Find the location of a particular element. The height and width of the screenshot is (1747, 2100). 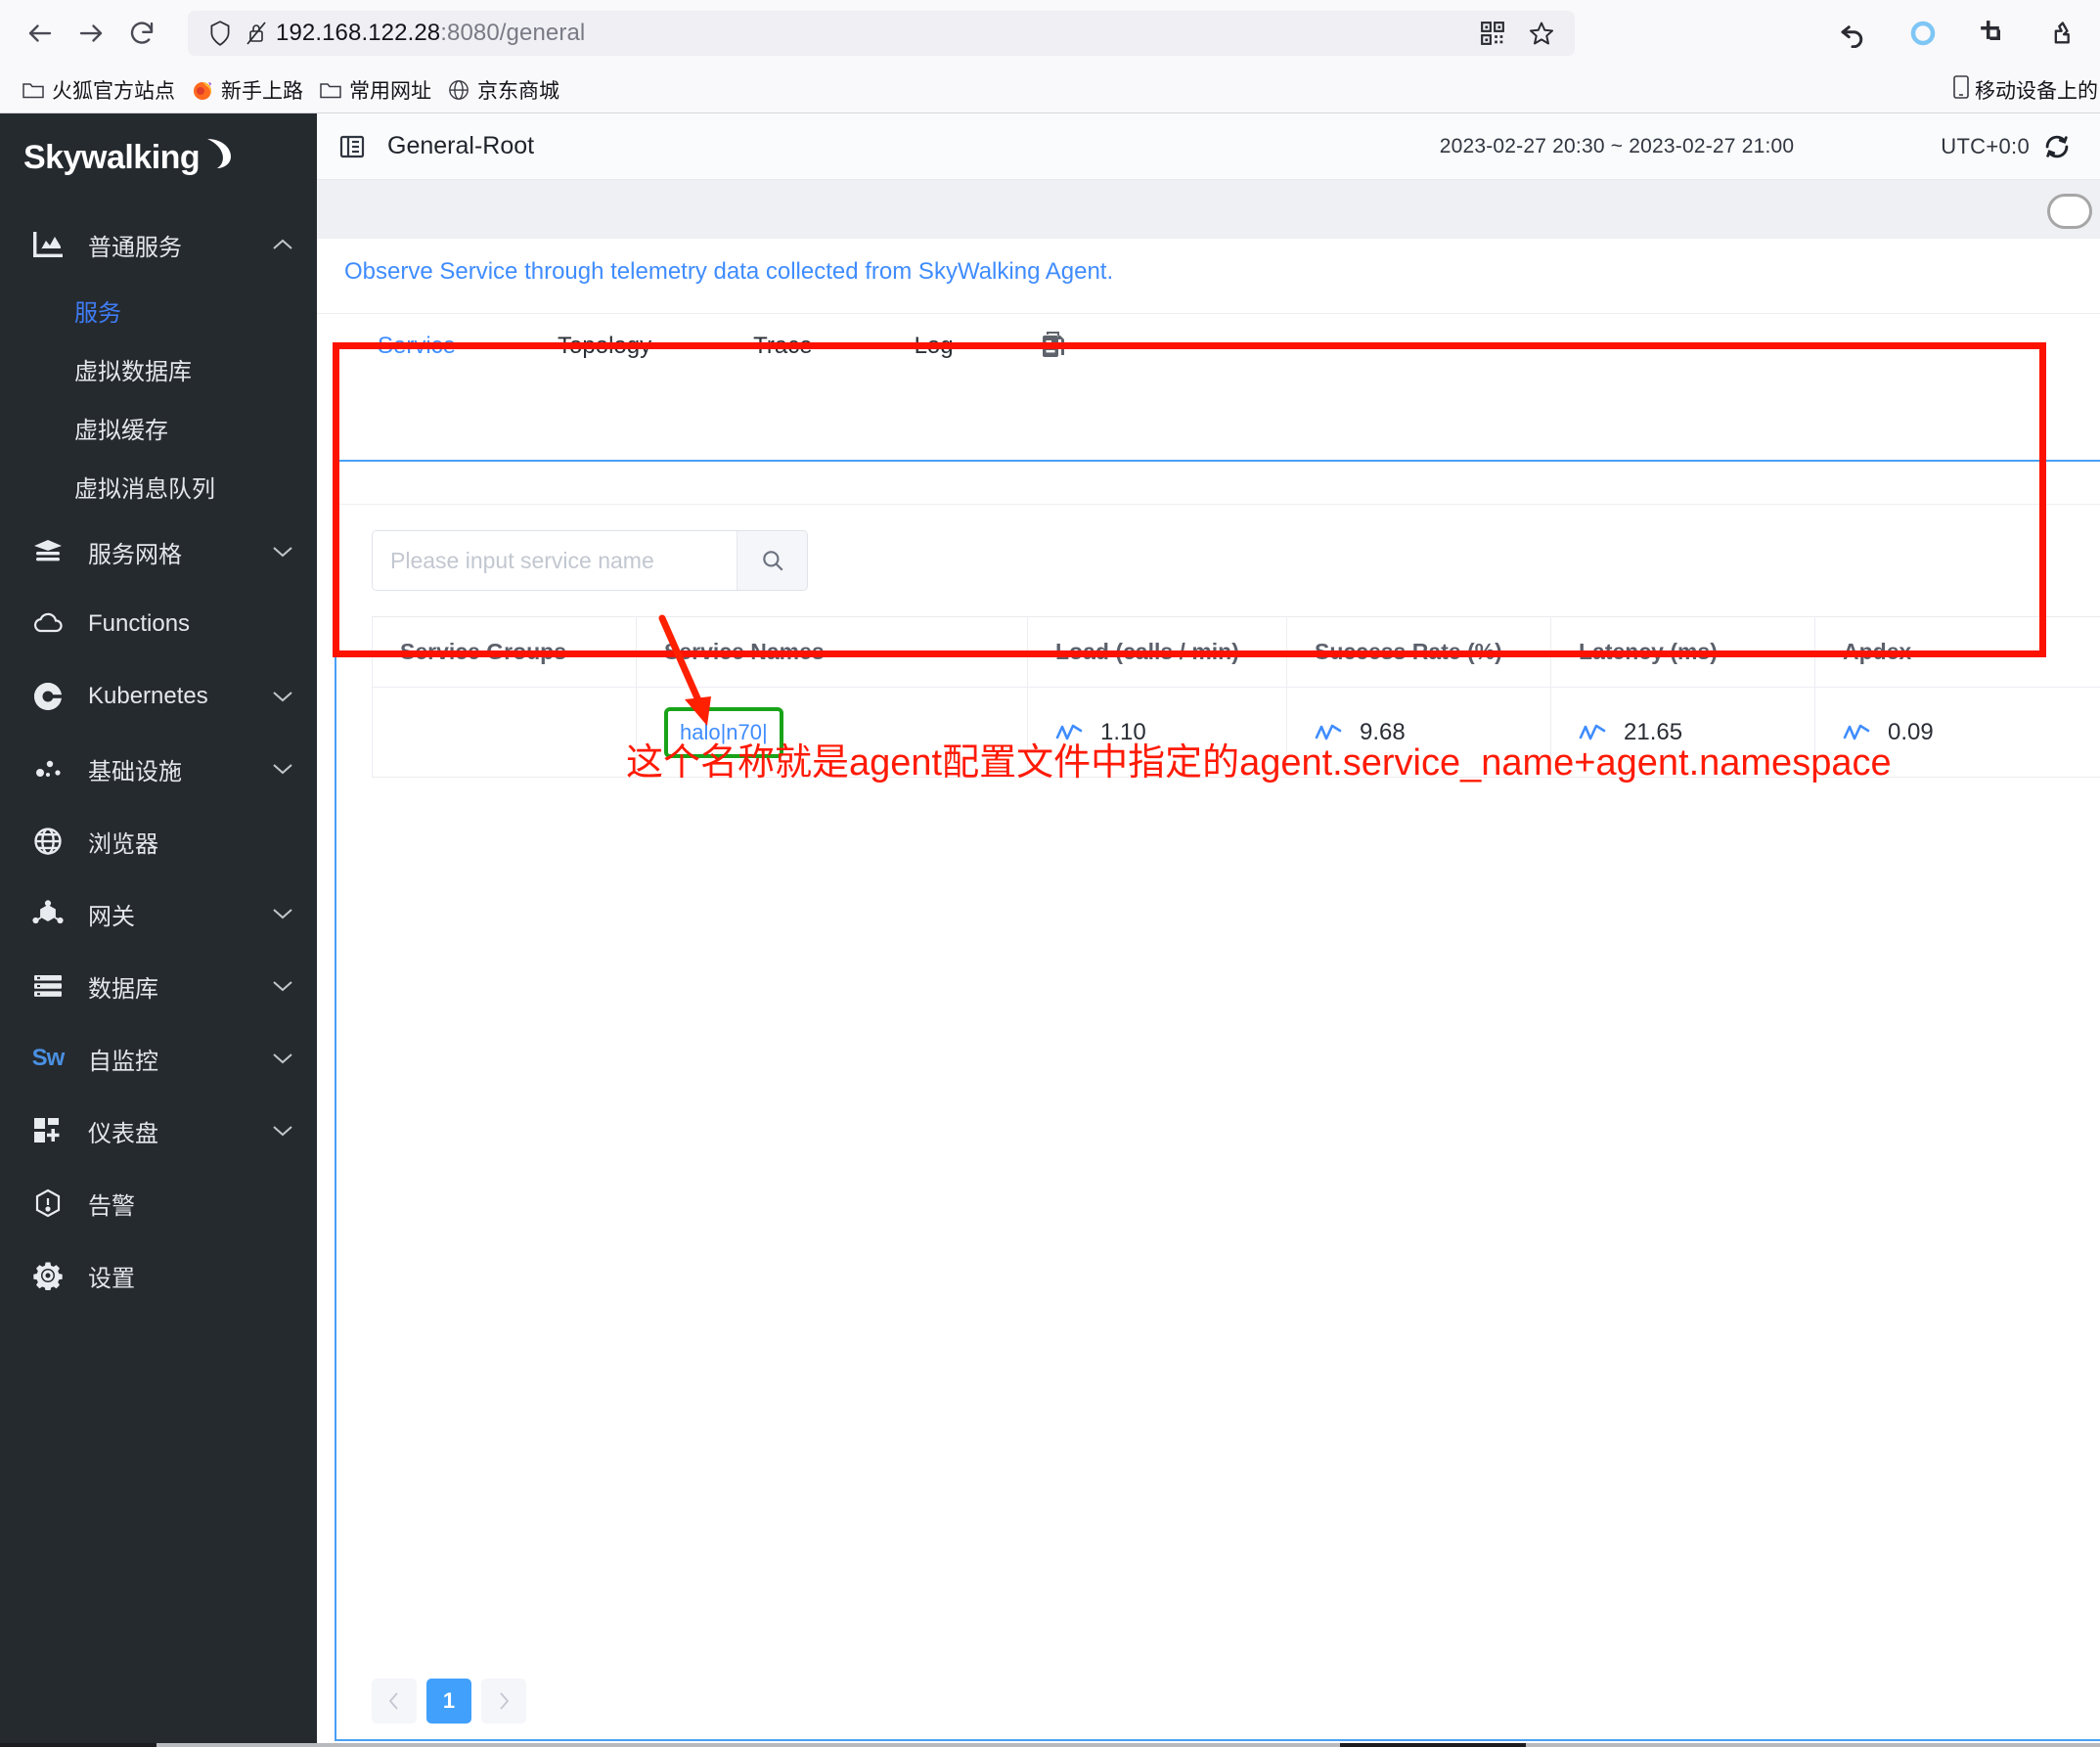

sidebar-subitem-service: 服务 is located at coordinates (159, 310).